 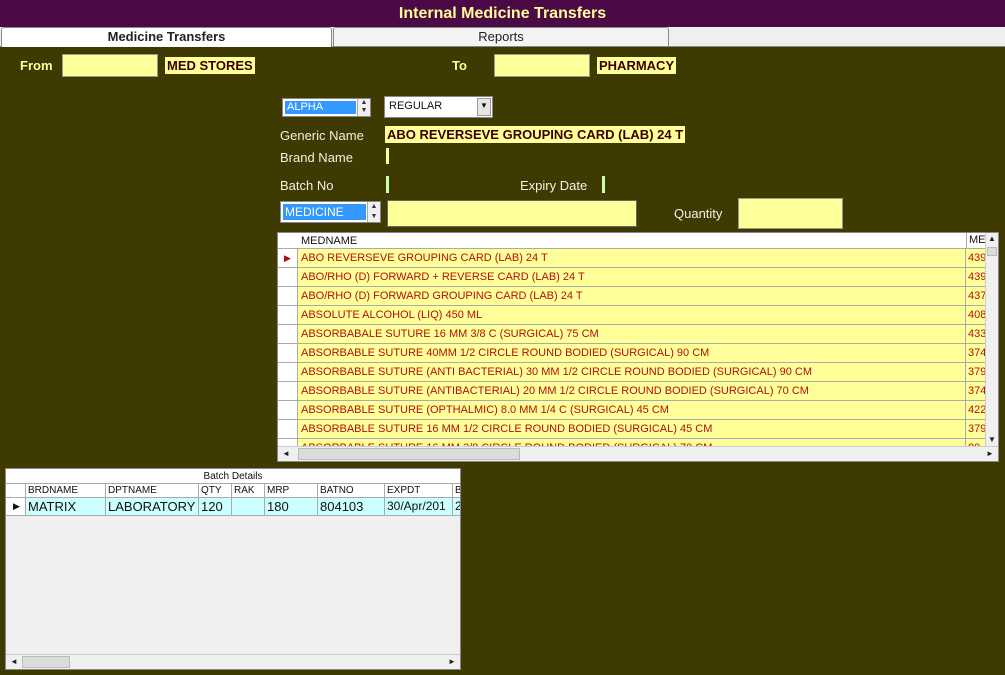 What do you see at coordinates (976, 241) in the screenshot?
I see `column-header-me: ME` at bounding box center [976, 241].